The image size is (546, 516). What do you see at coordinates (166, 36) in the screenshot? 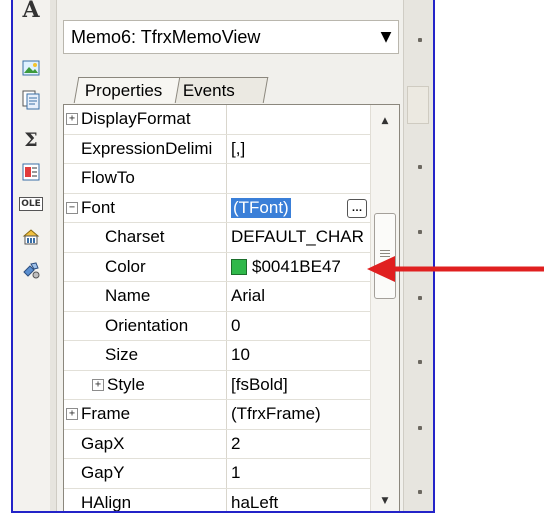
I see `object-selector-value: Memo6: TfrxMemoView` at bounding box center [166, 36].